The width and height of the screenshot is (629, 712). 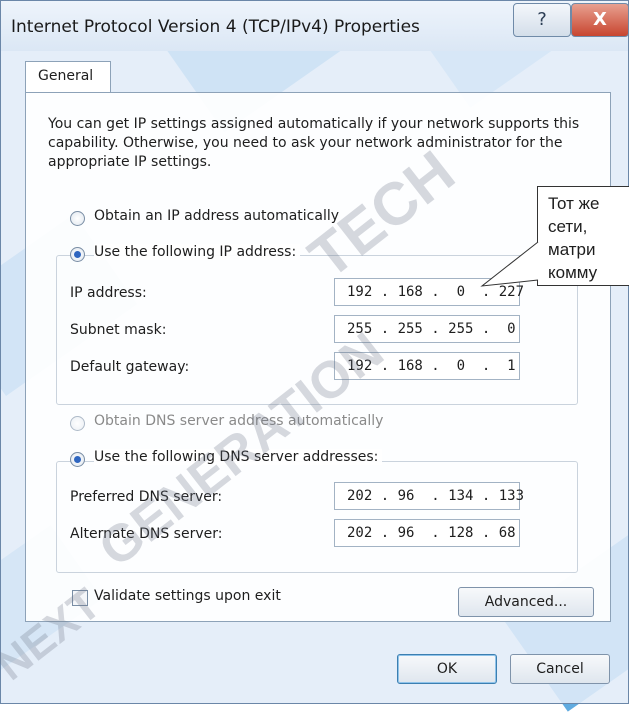 I want to click on annotation-callout: Тот же сети, матри комму, so click(x=583, y=236).